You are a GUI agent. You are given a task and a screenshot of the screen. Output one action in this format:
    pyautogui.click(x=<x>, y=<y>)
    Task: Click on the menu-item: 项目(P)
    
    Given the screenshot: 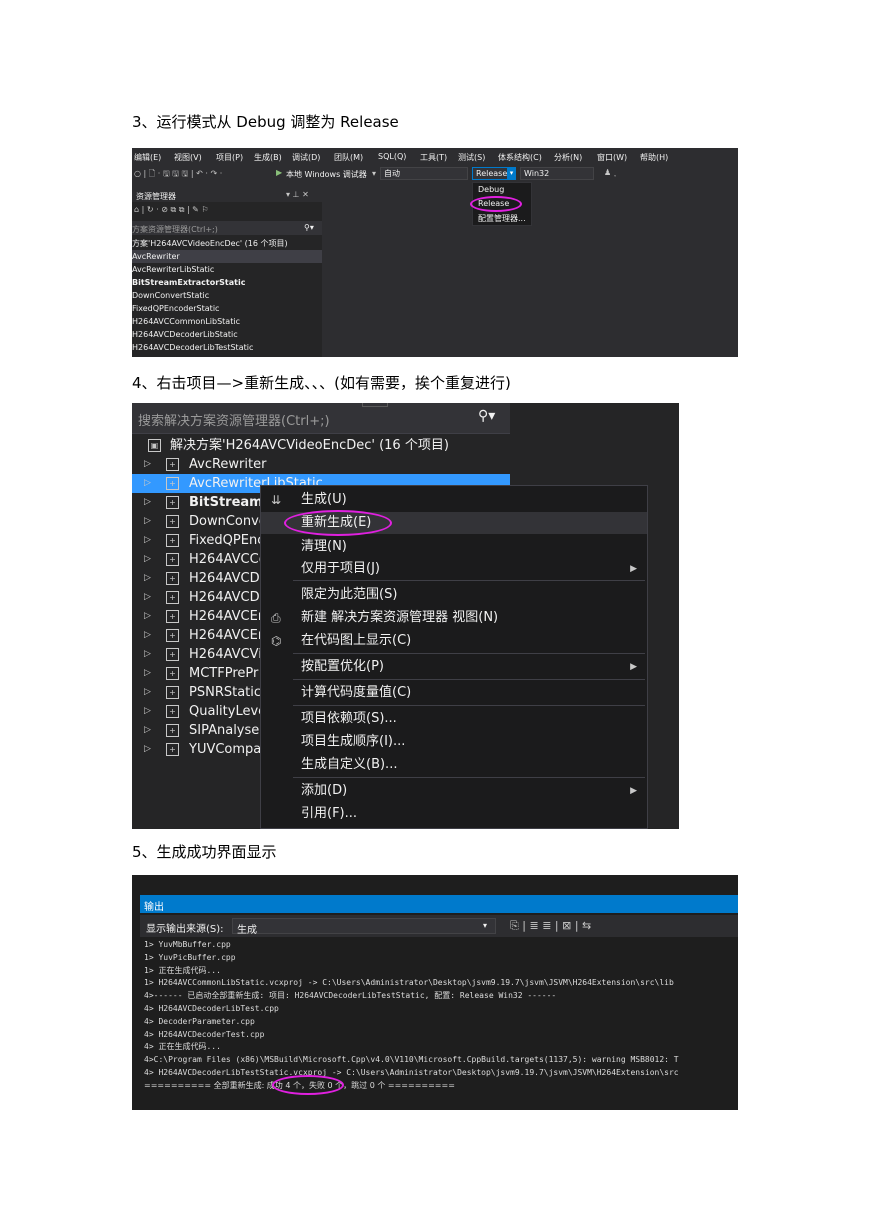 What is the action you would take?
    pyautogui.click(x=229, y=157)
    